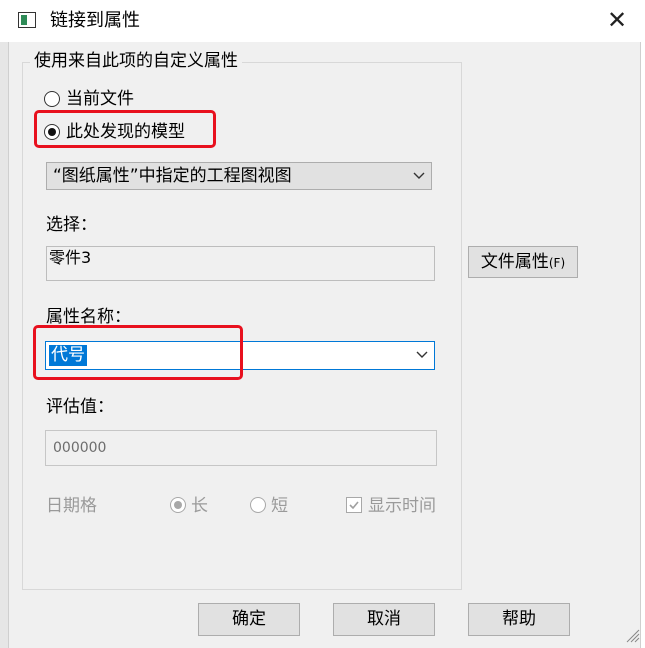  Describe the element at coordinates (642, 345) in the screenshot. I see `background-window-edge-right` at that location.